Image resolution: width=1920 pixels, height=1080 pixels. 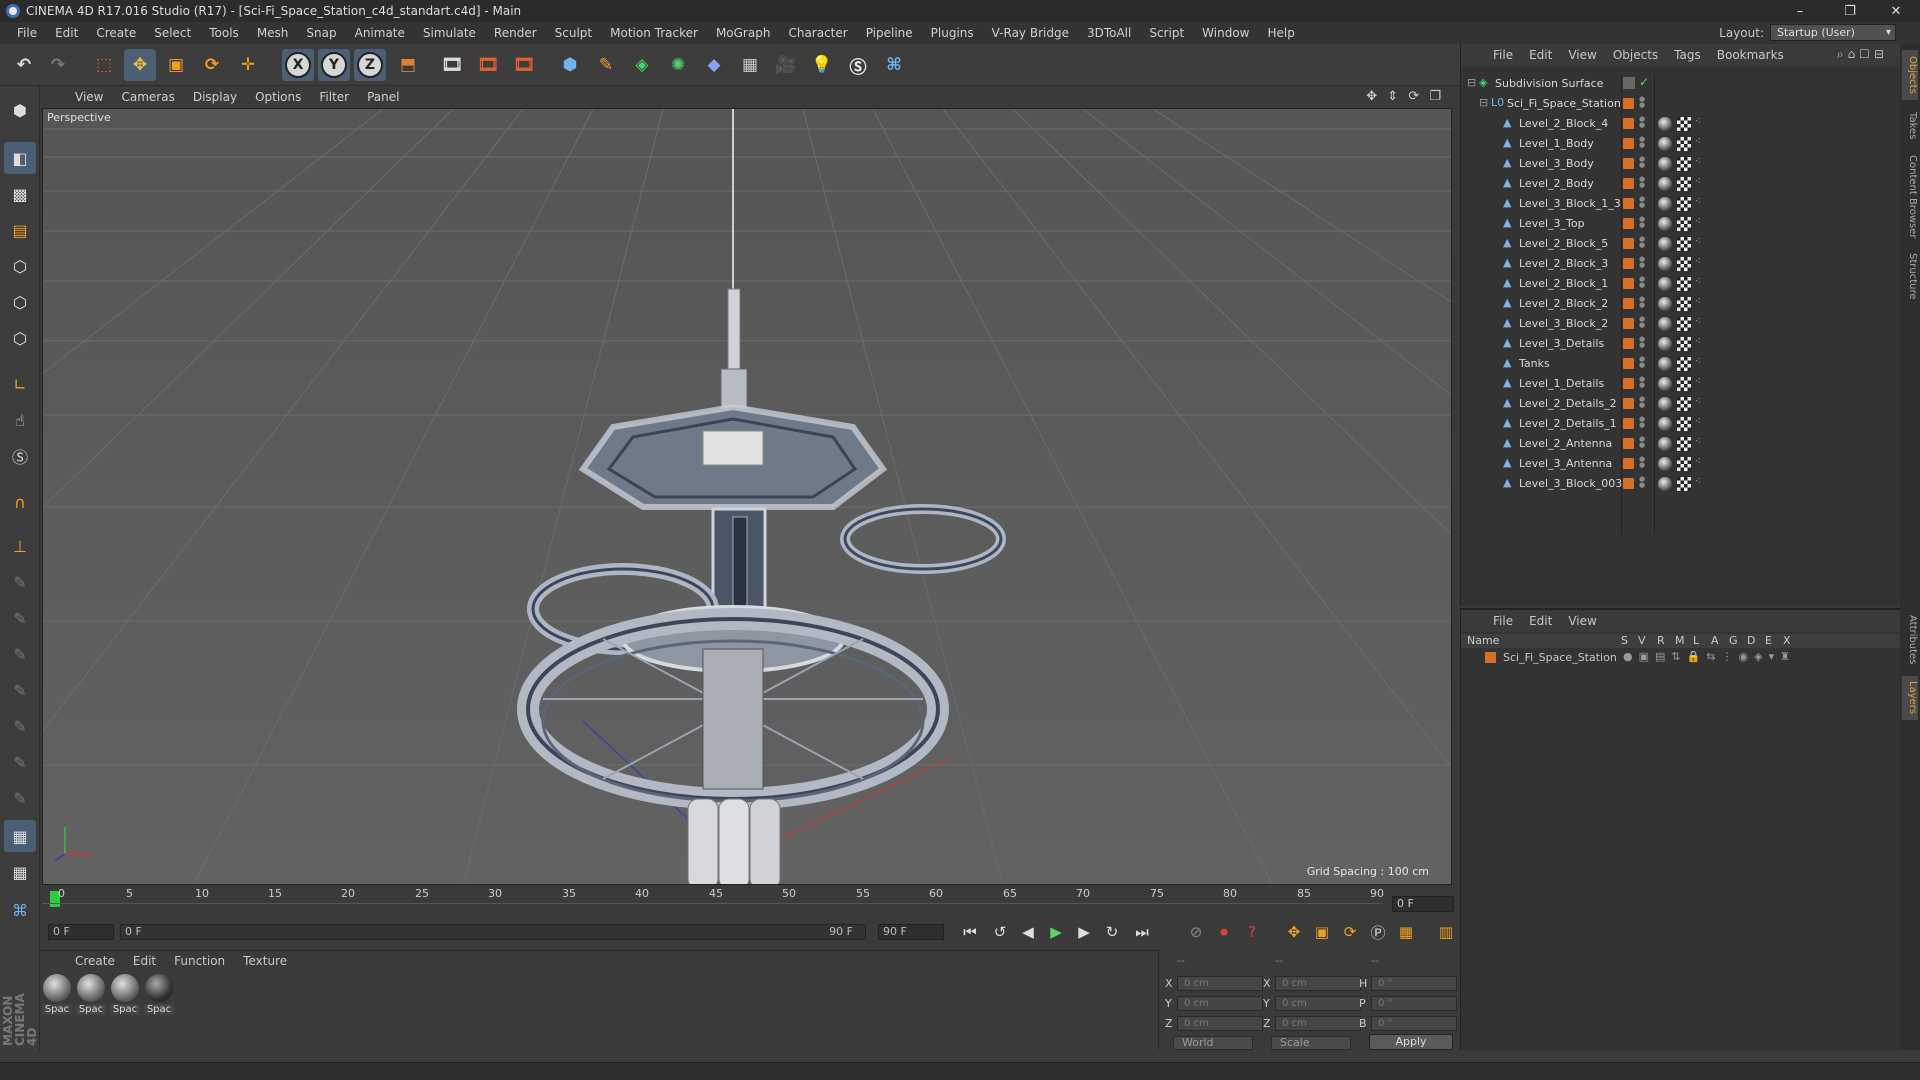 I want to click on transform-tool-icon: ✛, so click(x=248, y=65).